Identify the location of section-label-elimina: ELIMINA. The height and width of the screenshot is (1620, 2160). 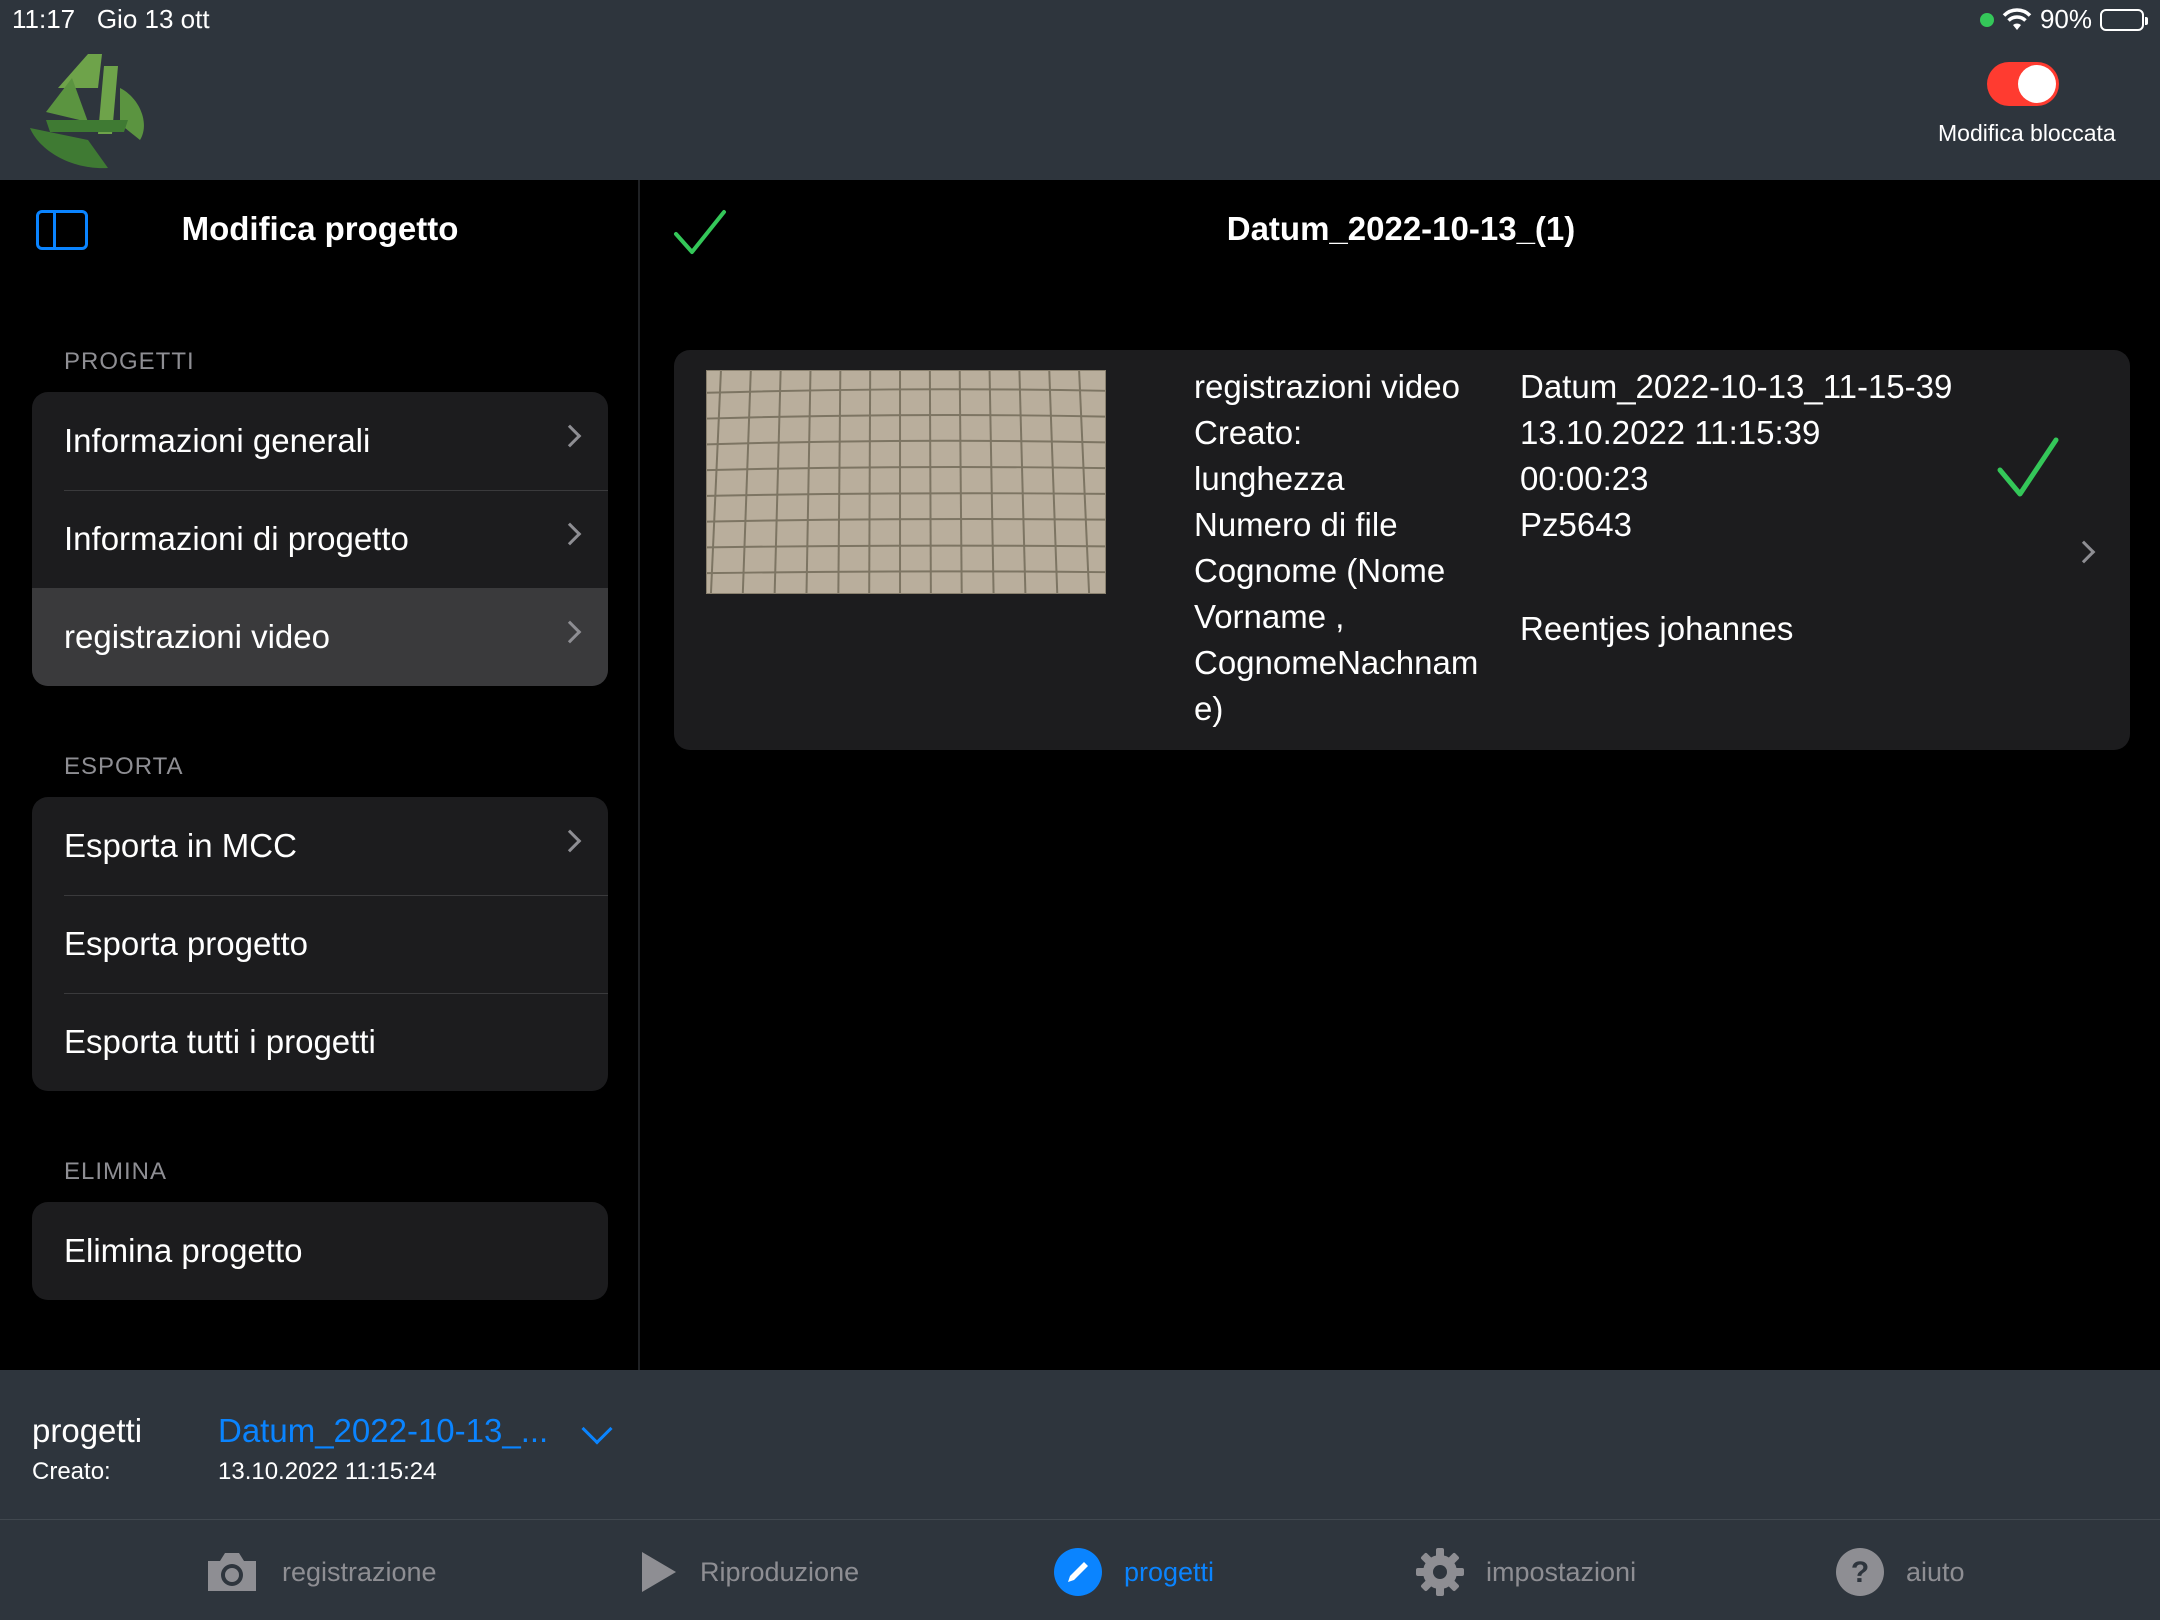
(116, 1171).